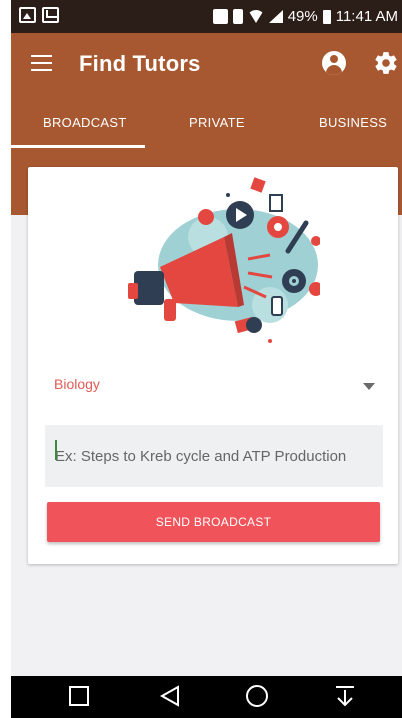 The image size is (402, 718). What do you see at coordinates (214, 386) in the screenshot?
I see `subject-dropdown: Biology` at bounding box center [214, 386].